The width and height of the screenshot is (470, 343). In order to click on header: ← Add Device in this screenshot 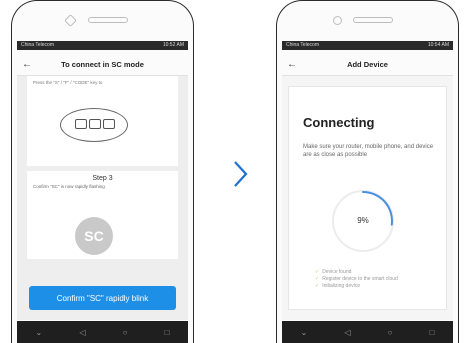, I will do `click(367, 64)`.